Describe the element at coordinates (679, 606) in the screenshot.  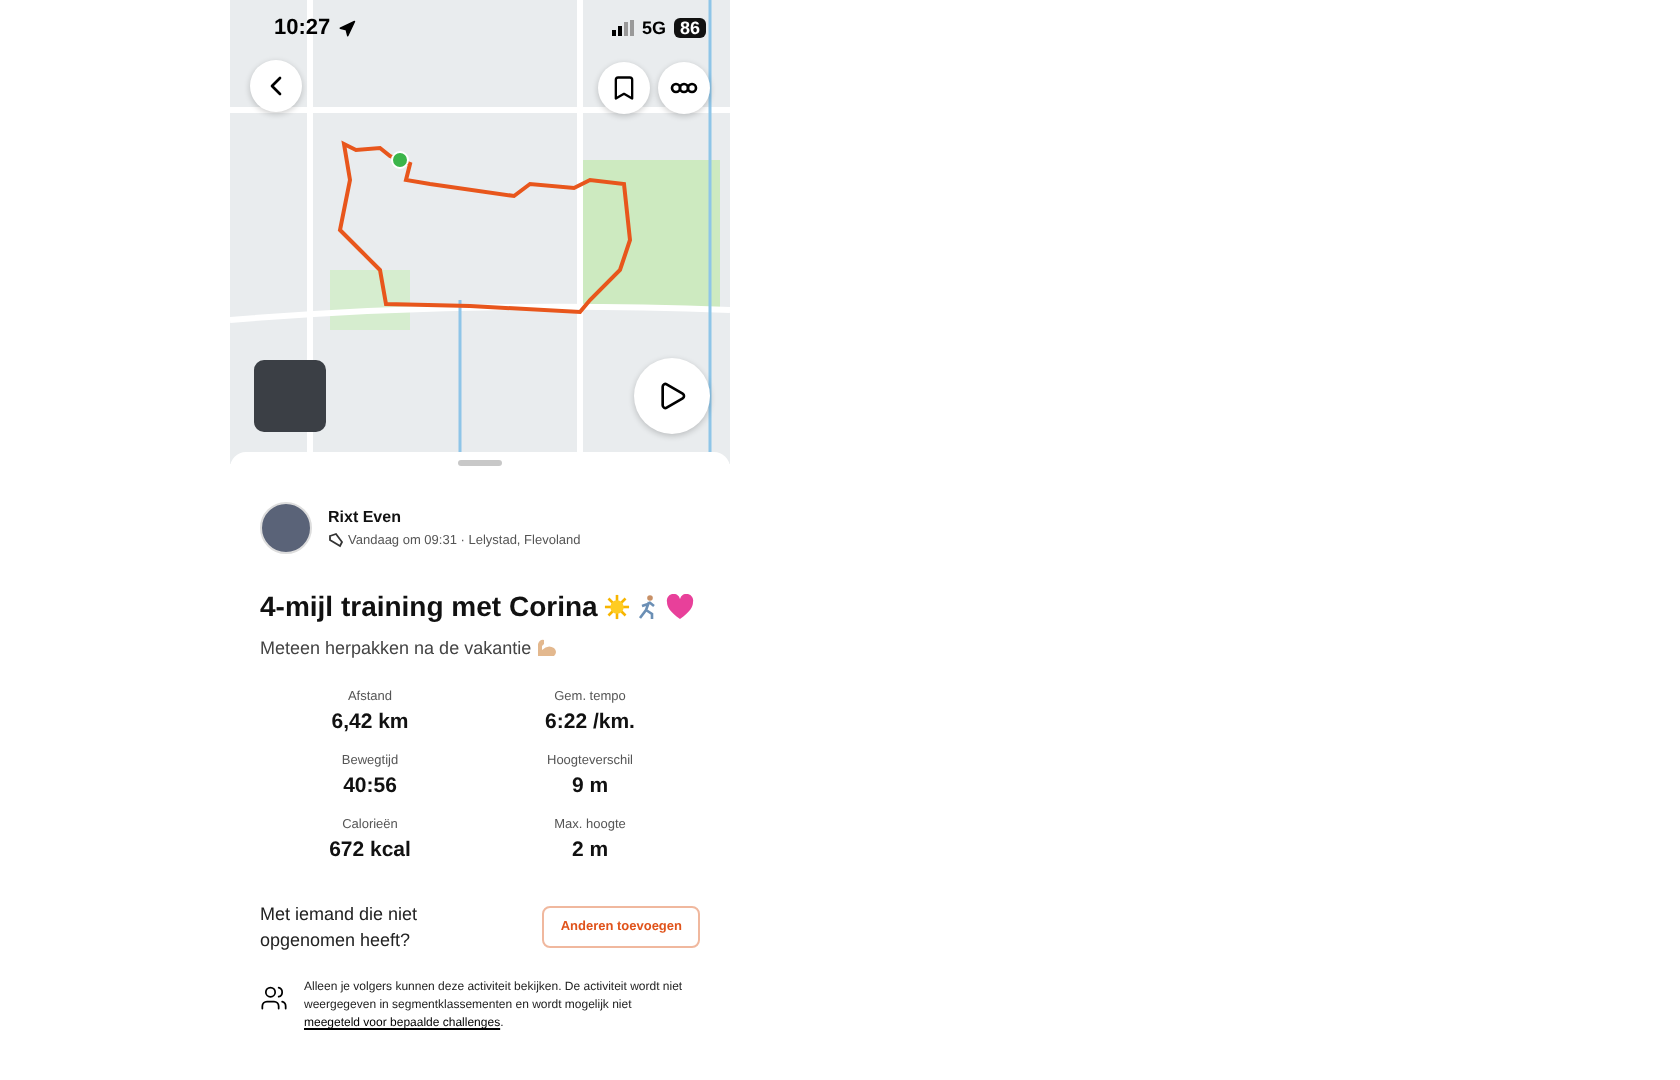
I see `heart-icon` at that location.